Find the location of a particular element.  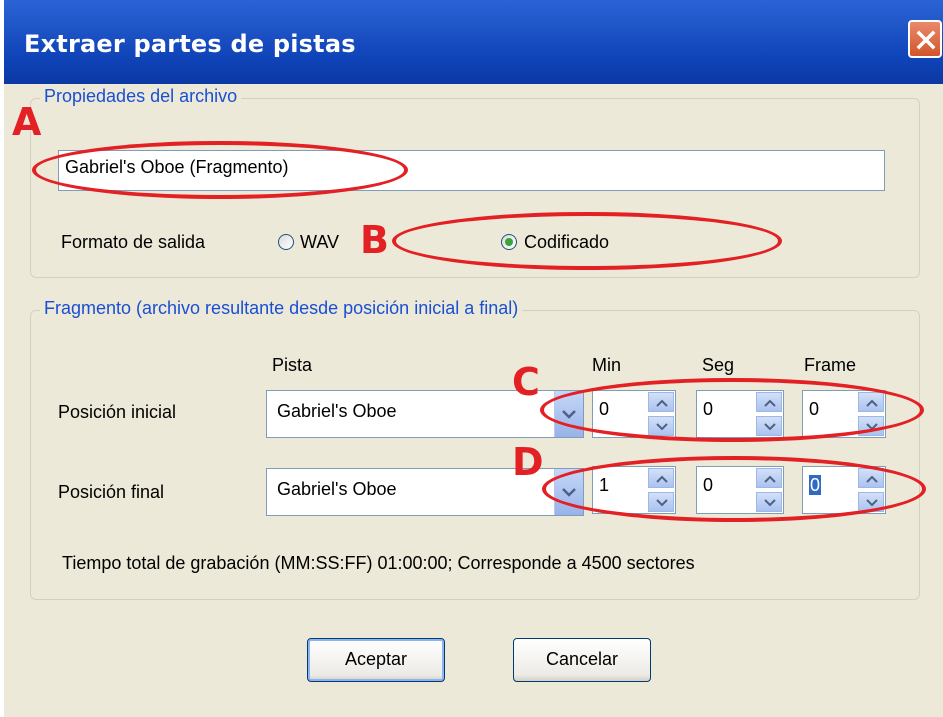

annotation-letter-a: A is located at coordinates (27, 122).